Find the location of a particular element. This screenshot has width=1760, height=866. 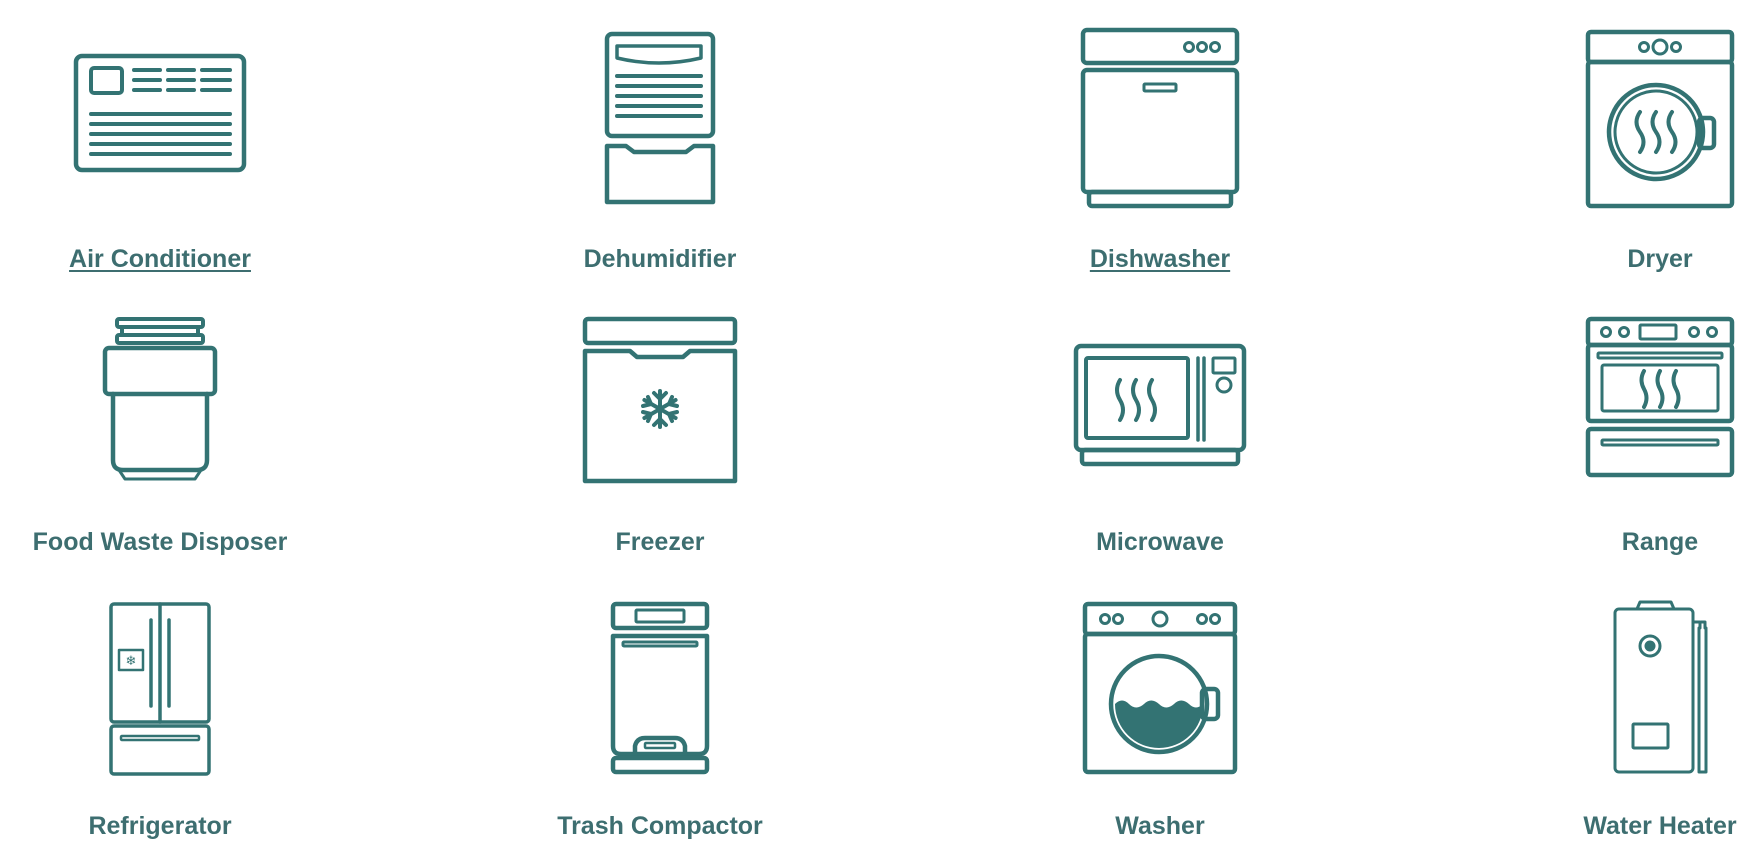

appliance-tile-microwave: Microwave is located at coordinates (1160, 425).